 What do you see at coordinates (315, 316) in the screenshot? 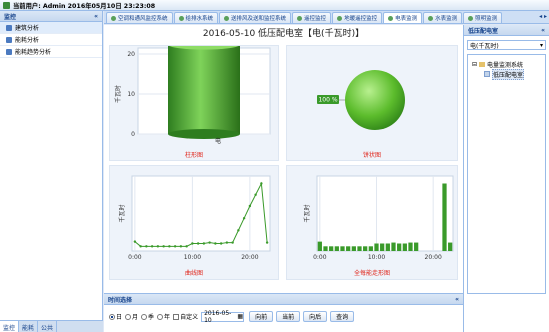
I see `next-button: 向后` at bounding box center [315, 316].